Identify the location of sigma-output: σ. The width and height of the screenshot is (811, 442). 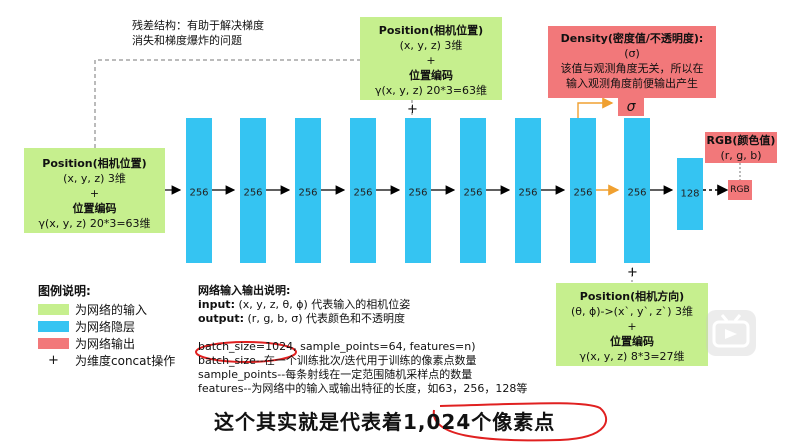
(631, 107).